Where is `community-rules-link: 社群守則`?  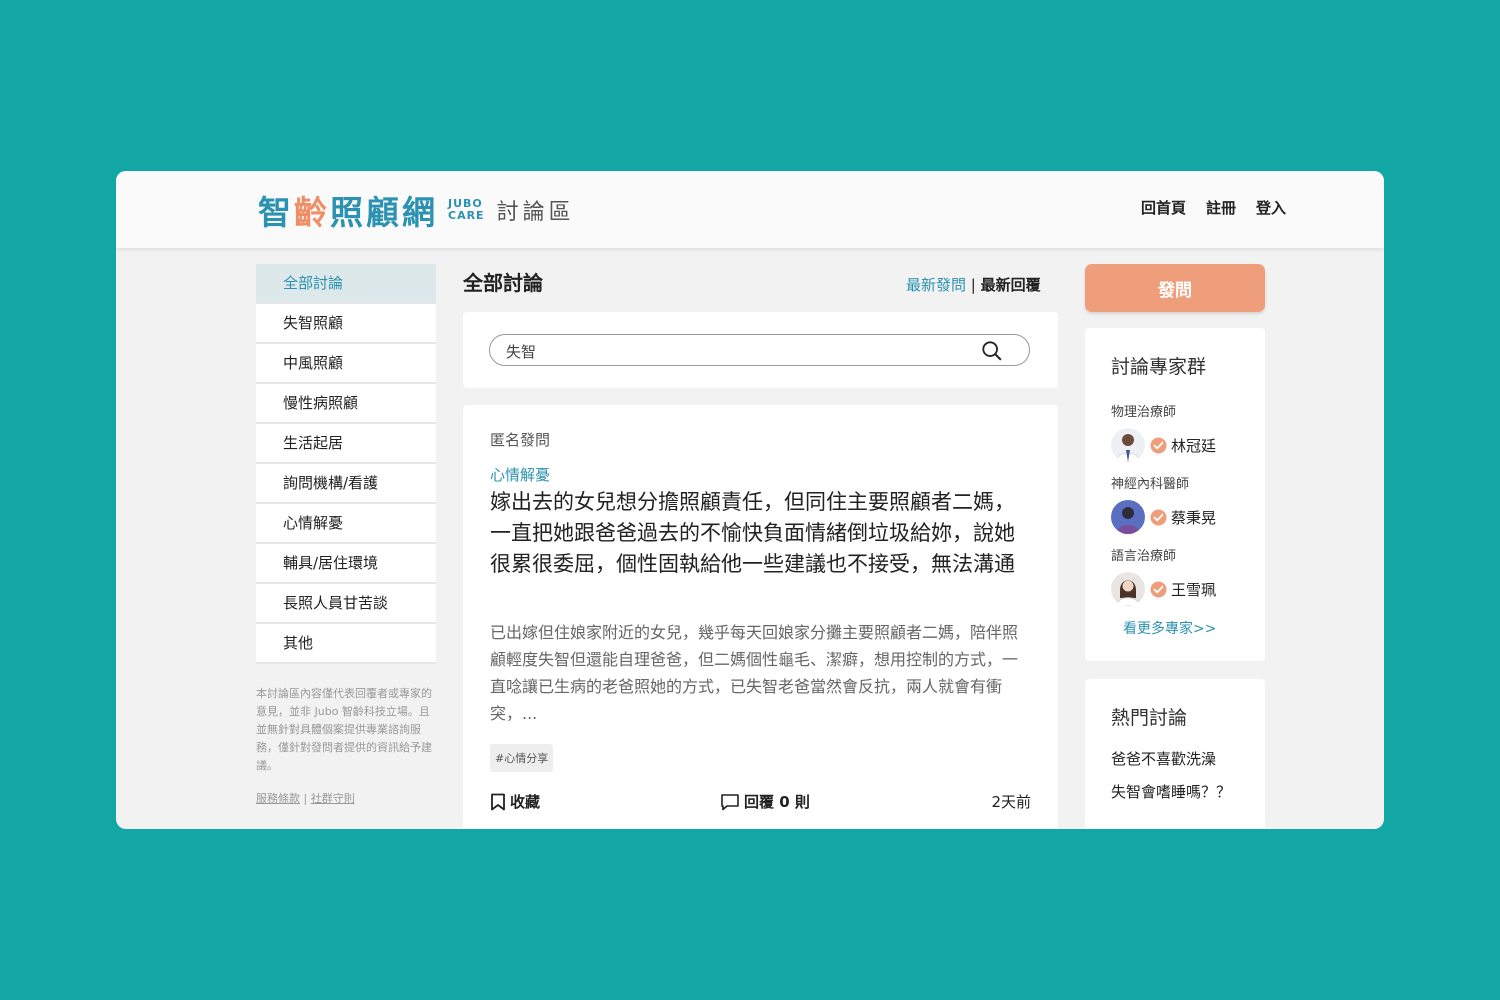 community-rules-link: 社群守則 is located at coordinates (333, 798).